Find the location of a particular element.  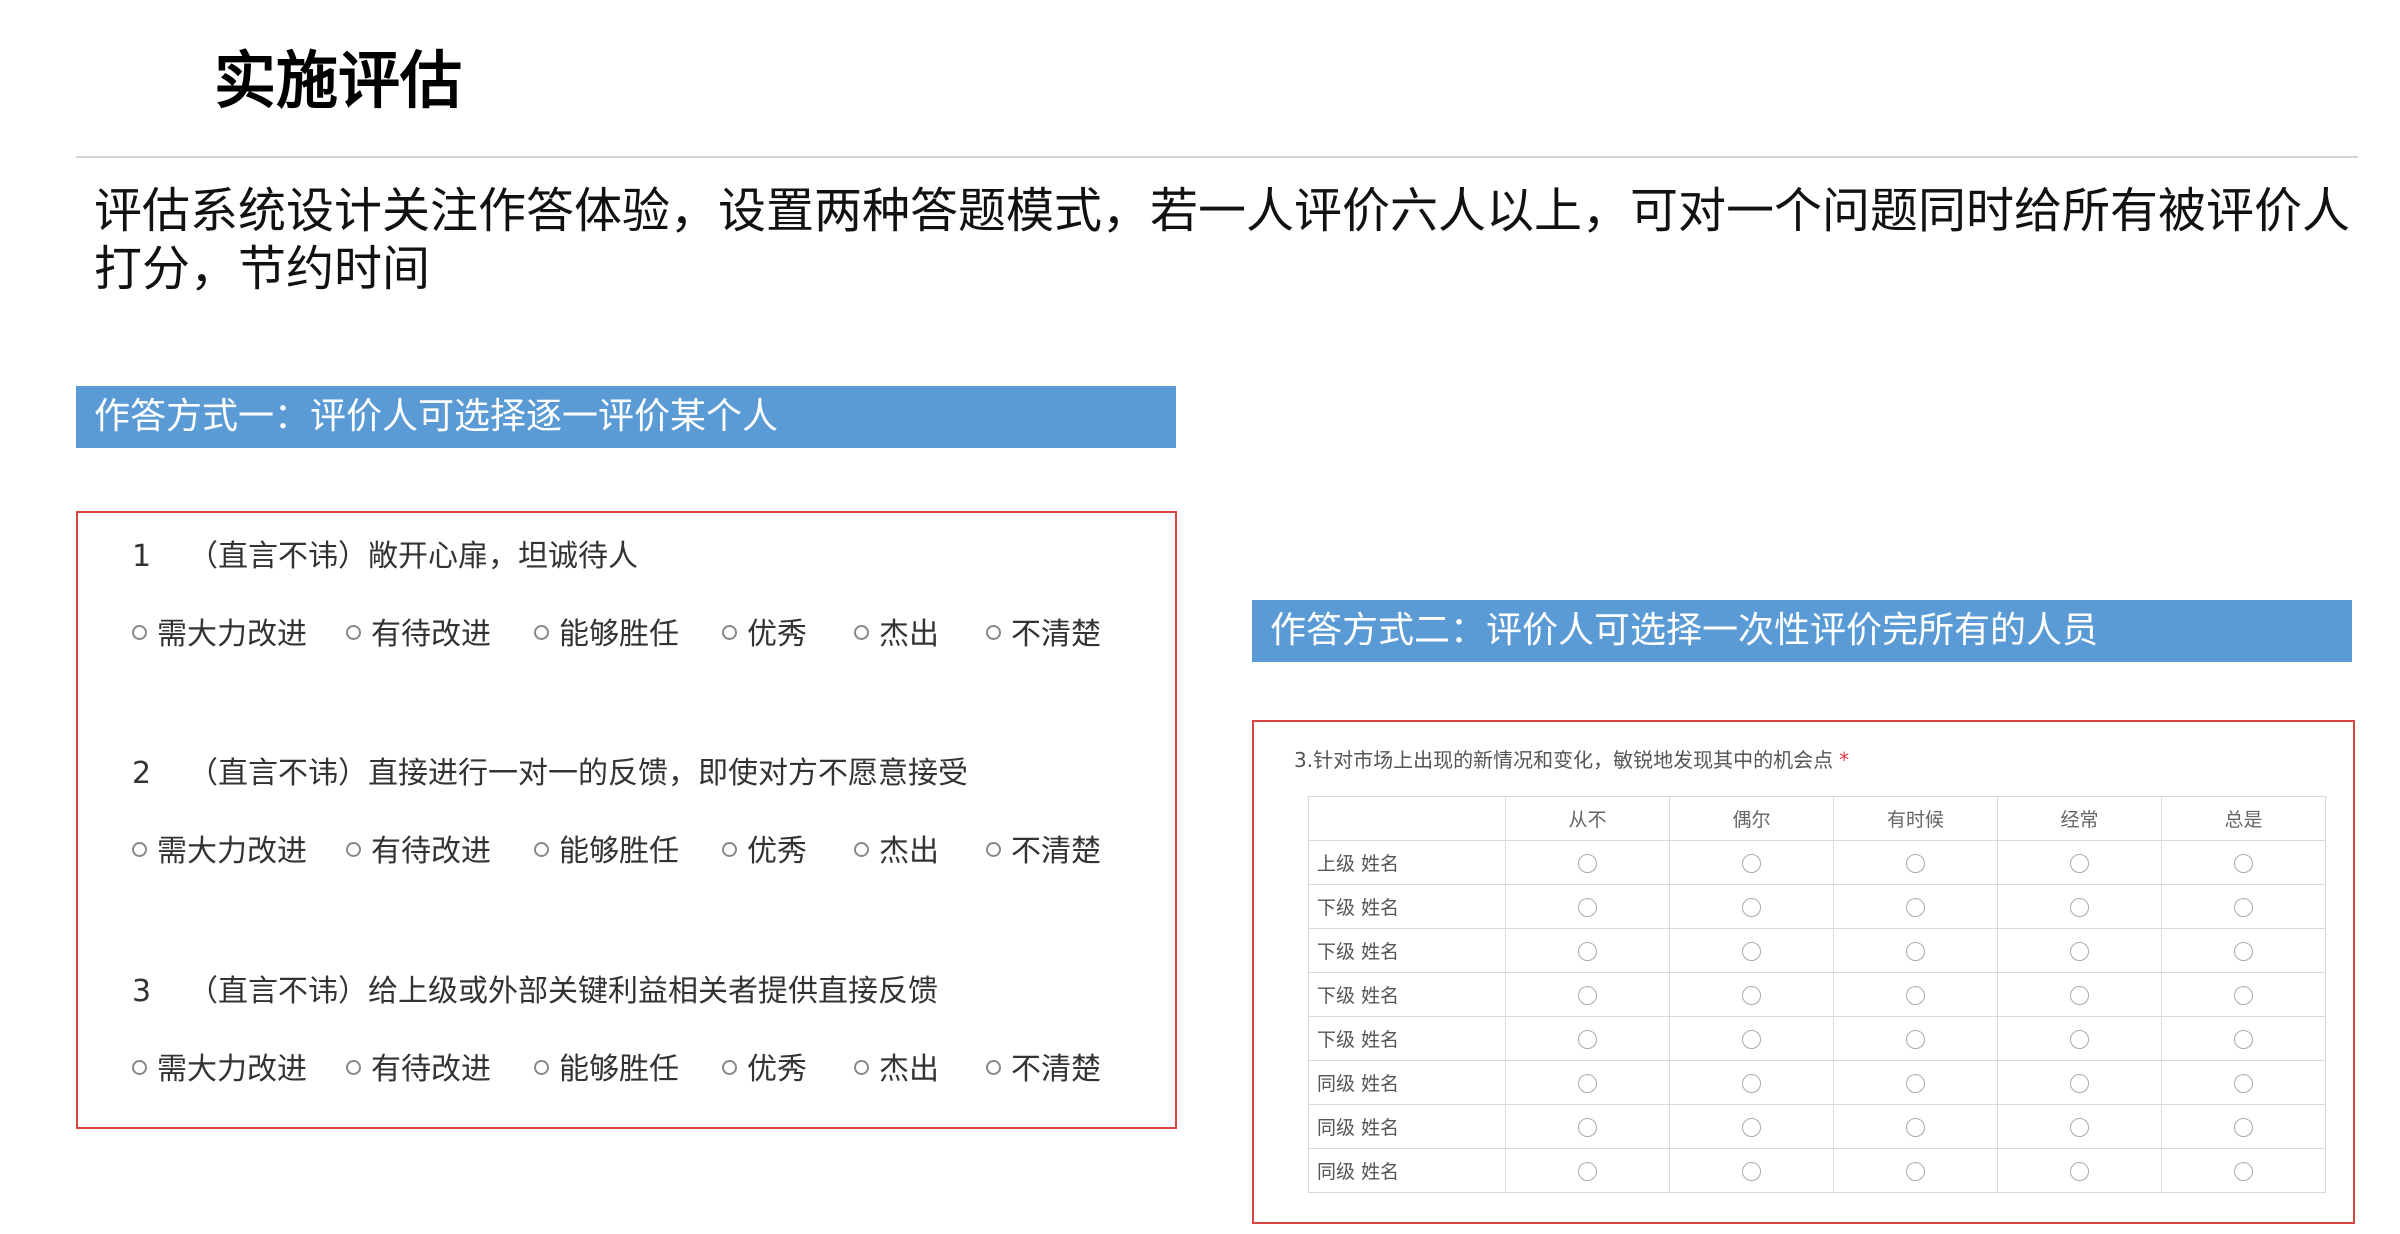

question-text: （直言不讳）敞开心扉，坦诚待人 is located at coordinates (413, 556).